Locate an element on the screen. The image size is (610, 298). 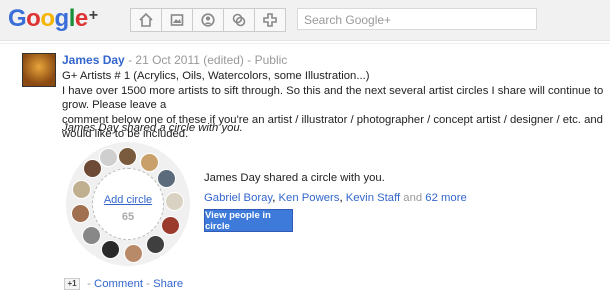
person-link: Gabriel Boray is located at coordinates (238, 198).